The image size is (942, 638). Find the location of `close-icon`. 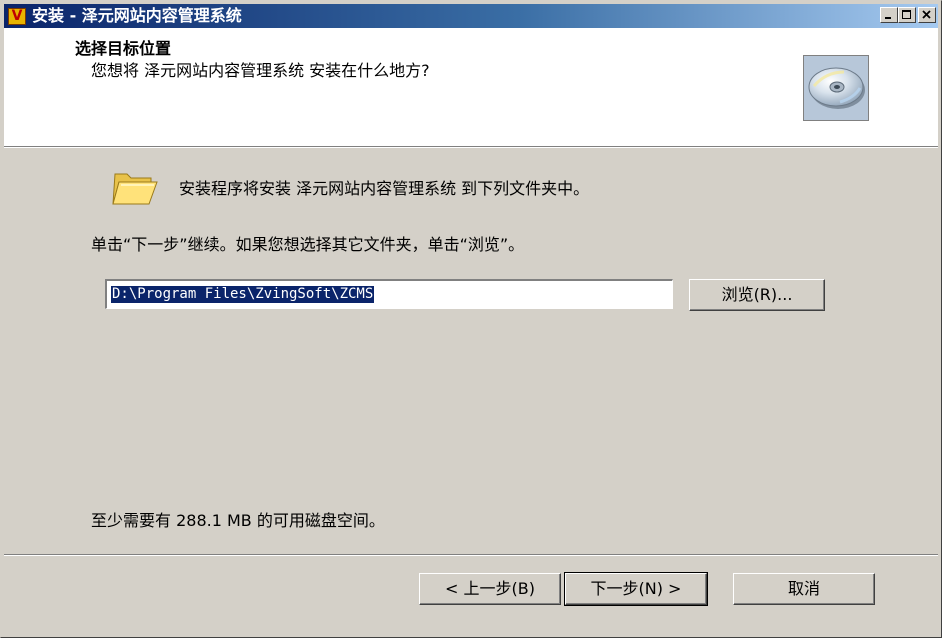

close-icon is located at coordinates (926, 14).